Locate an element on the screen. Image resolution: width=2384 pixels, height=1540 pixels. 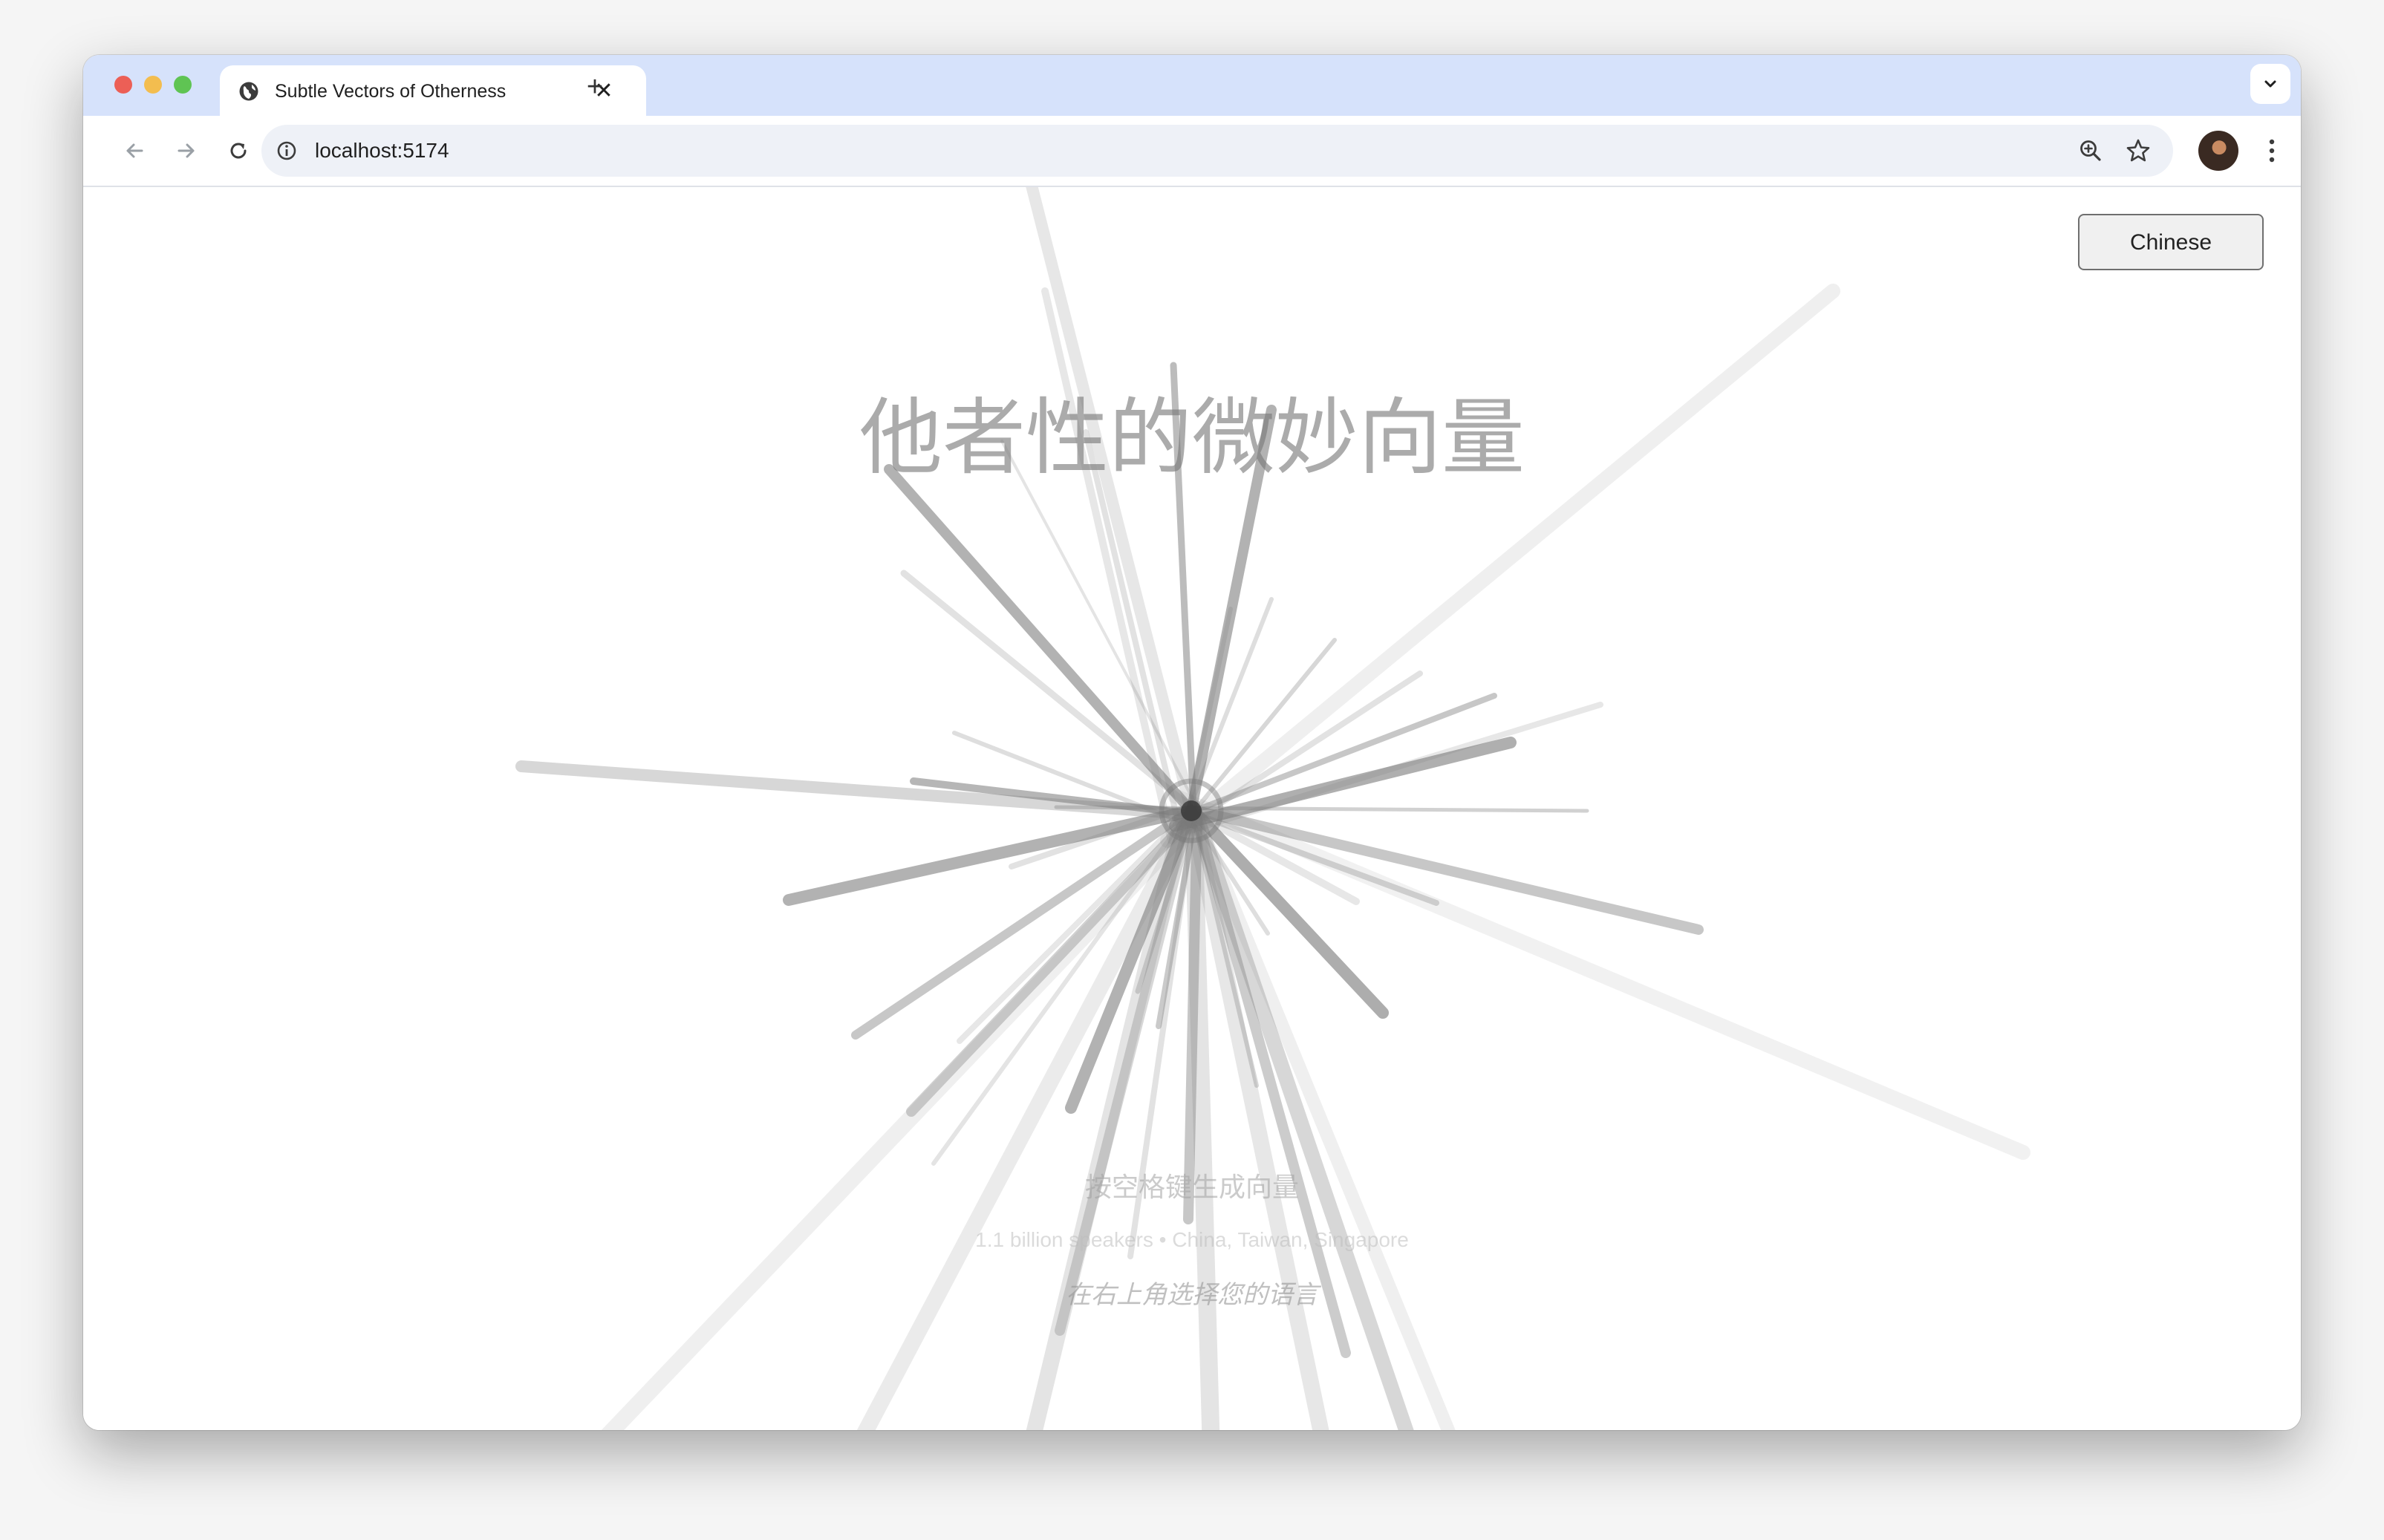
globe-icon is located at coordinates (248, 92).